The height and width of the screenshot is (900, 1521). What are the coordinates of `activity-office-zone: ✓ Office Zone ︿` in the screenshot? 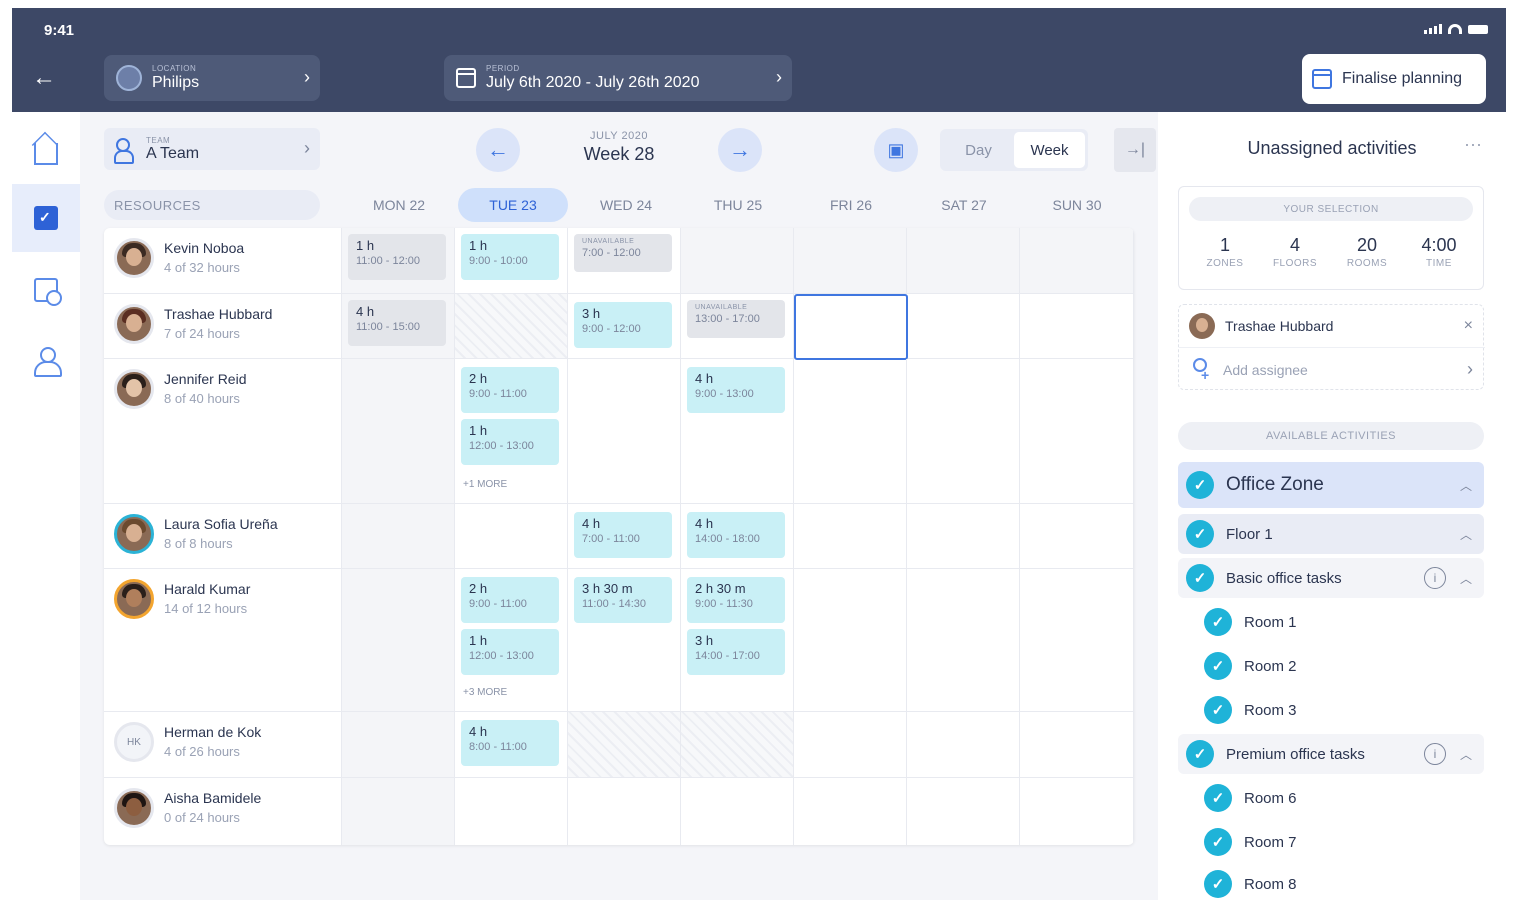 It's located at (1331, 485).